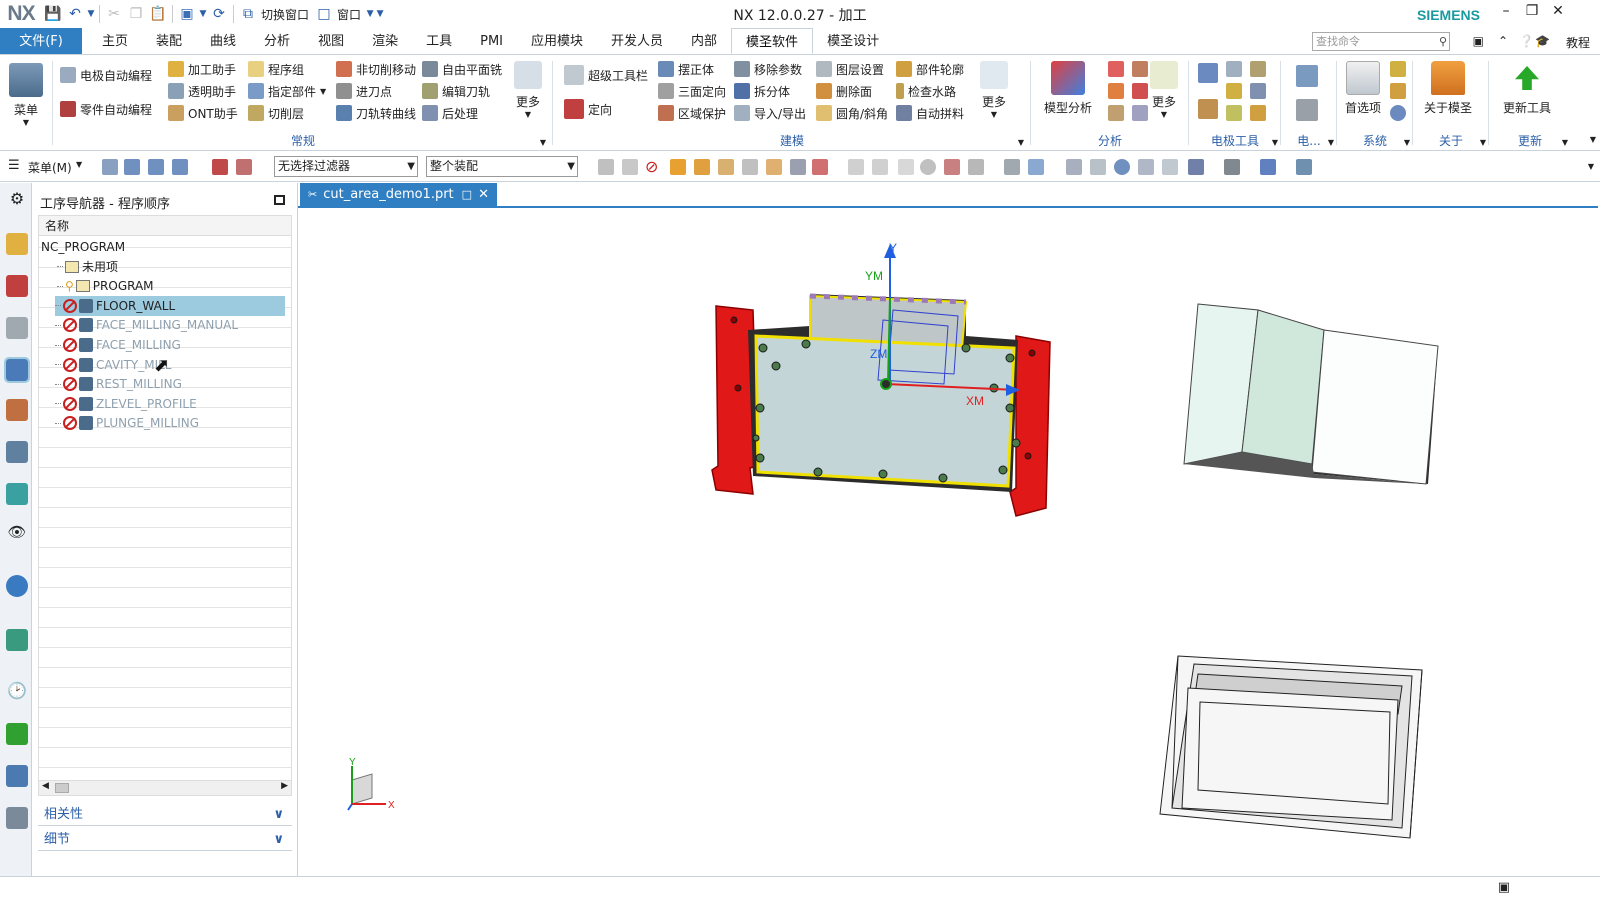  Describe the element at coordinates (994, 90) in the screenshot. I see `more-modeling-button: 更多 ▼` at that location.